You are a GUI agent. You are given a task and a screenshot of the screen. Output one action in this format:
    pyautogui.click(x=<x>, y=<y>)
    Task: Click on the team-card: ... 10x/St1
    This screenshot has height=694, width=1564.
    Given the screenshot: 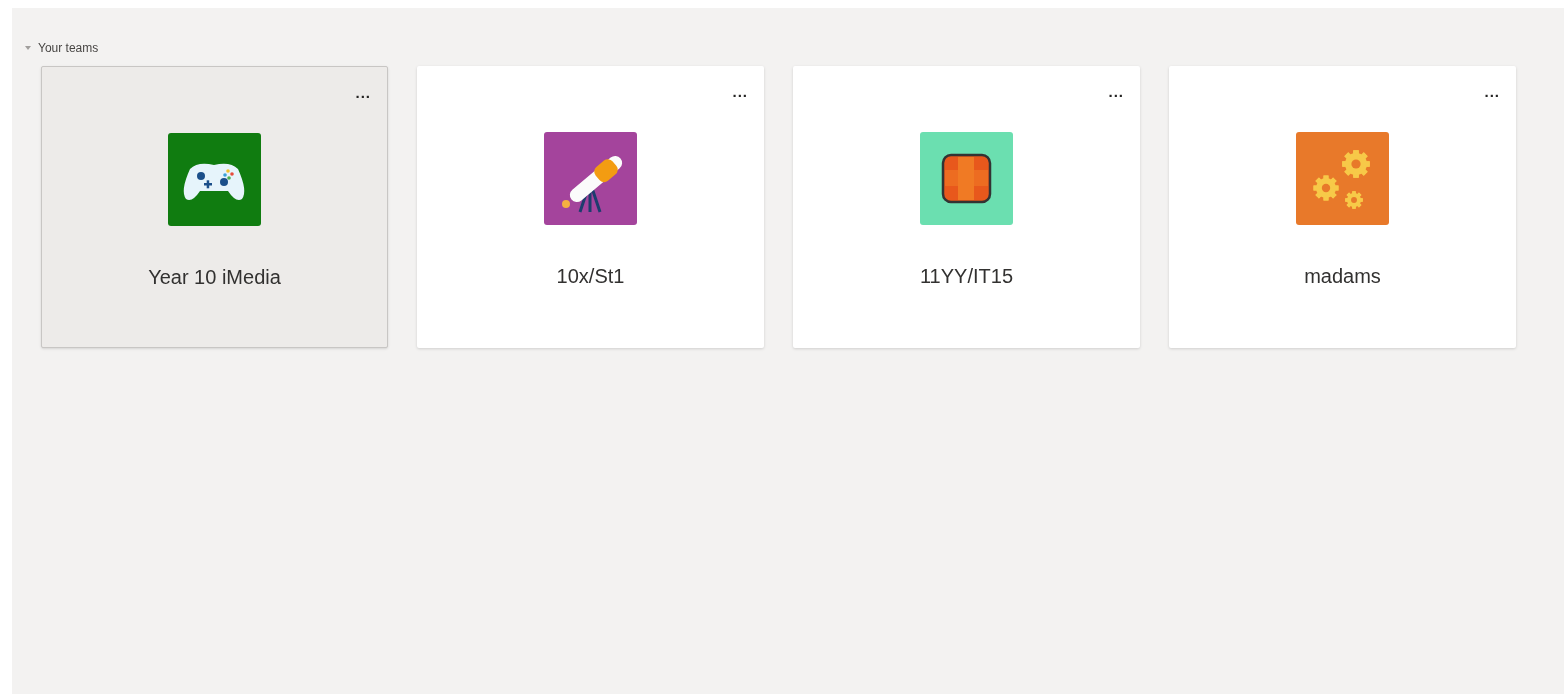 What is the action you would take?
    pyautogui.click(x=590, y=207)
    